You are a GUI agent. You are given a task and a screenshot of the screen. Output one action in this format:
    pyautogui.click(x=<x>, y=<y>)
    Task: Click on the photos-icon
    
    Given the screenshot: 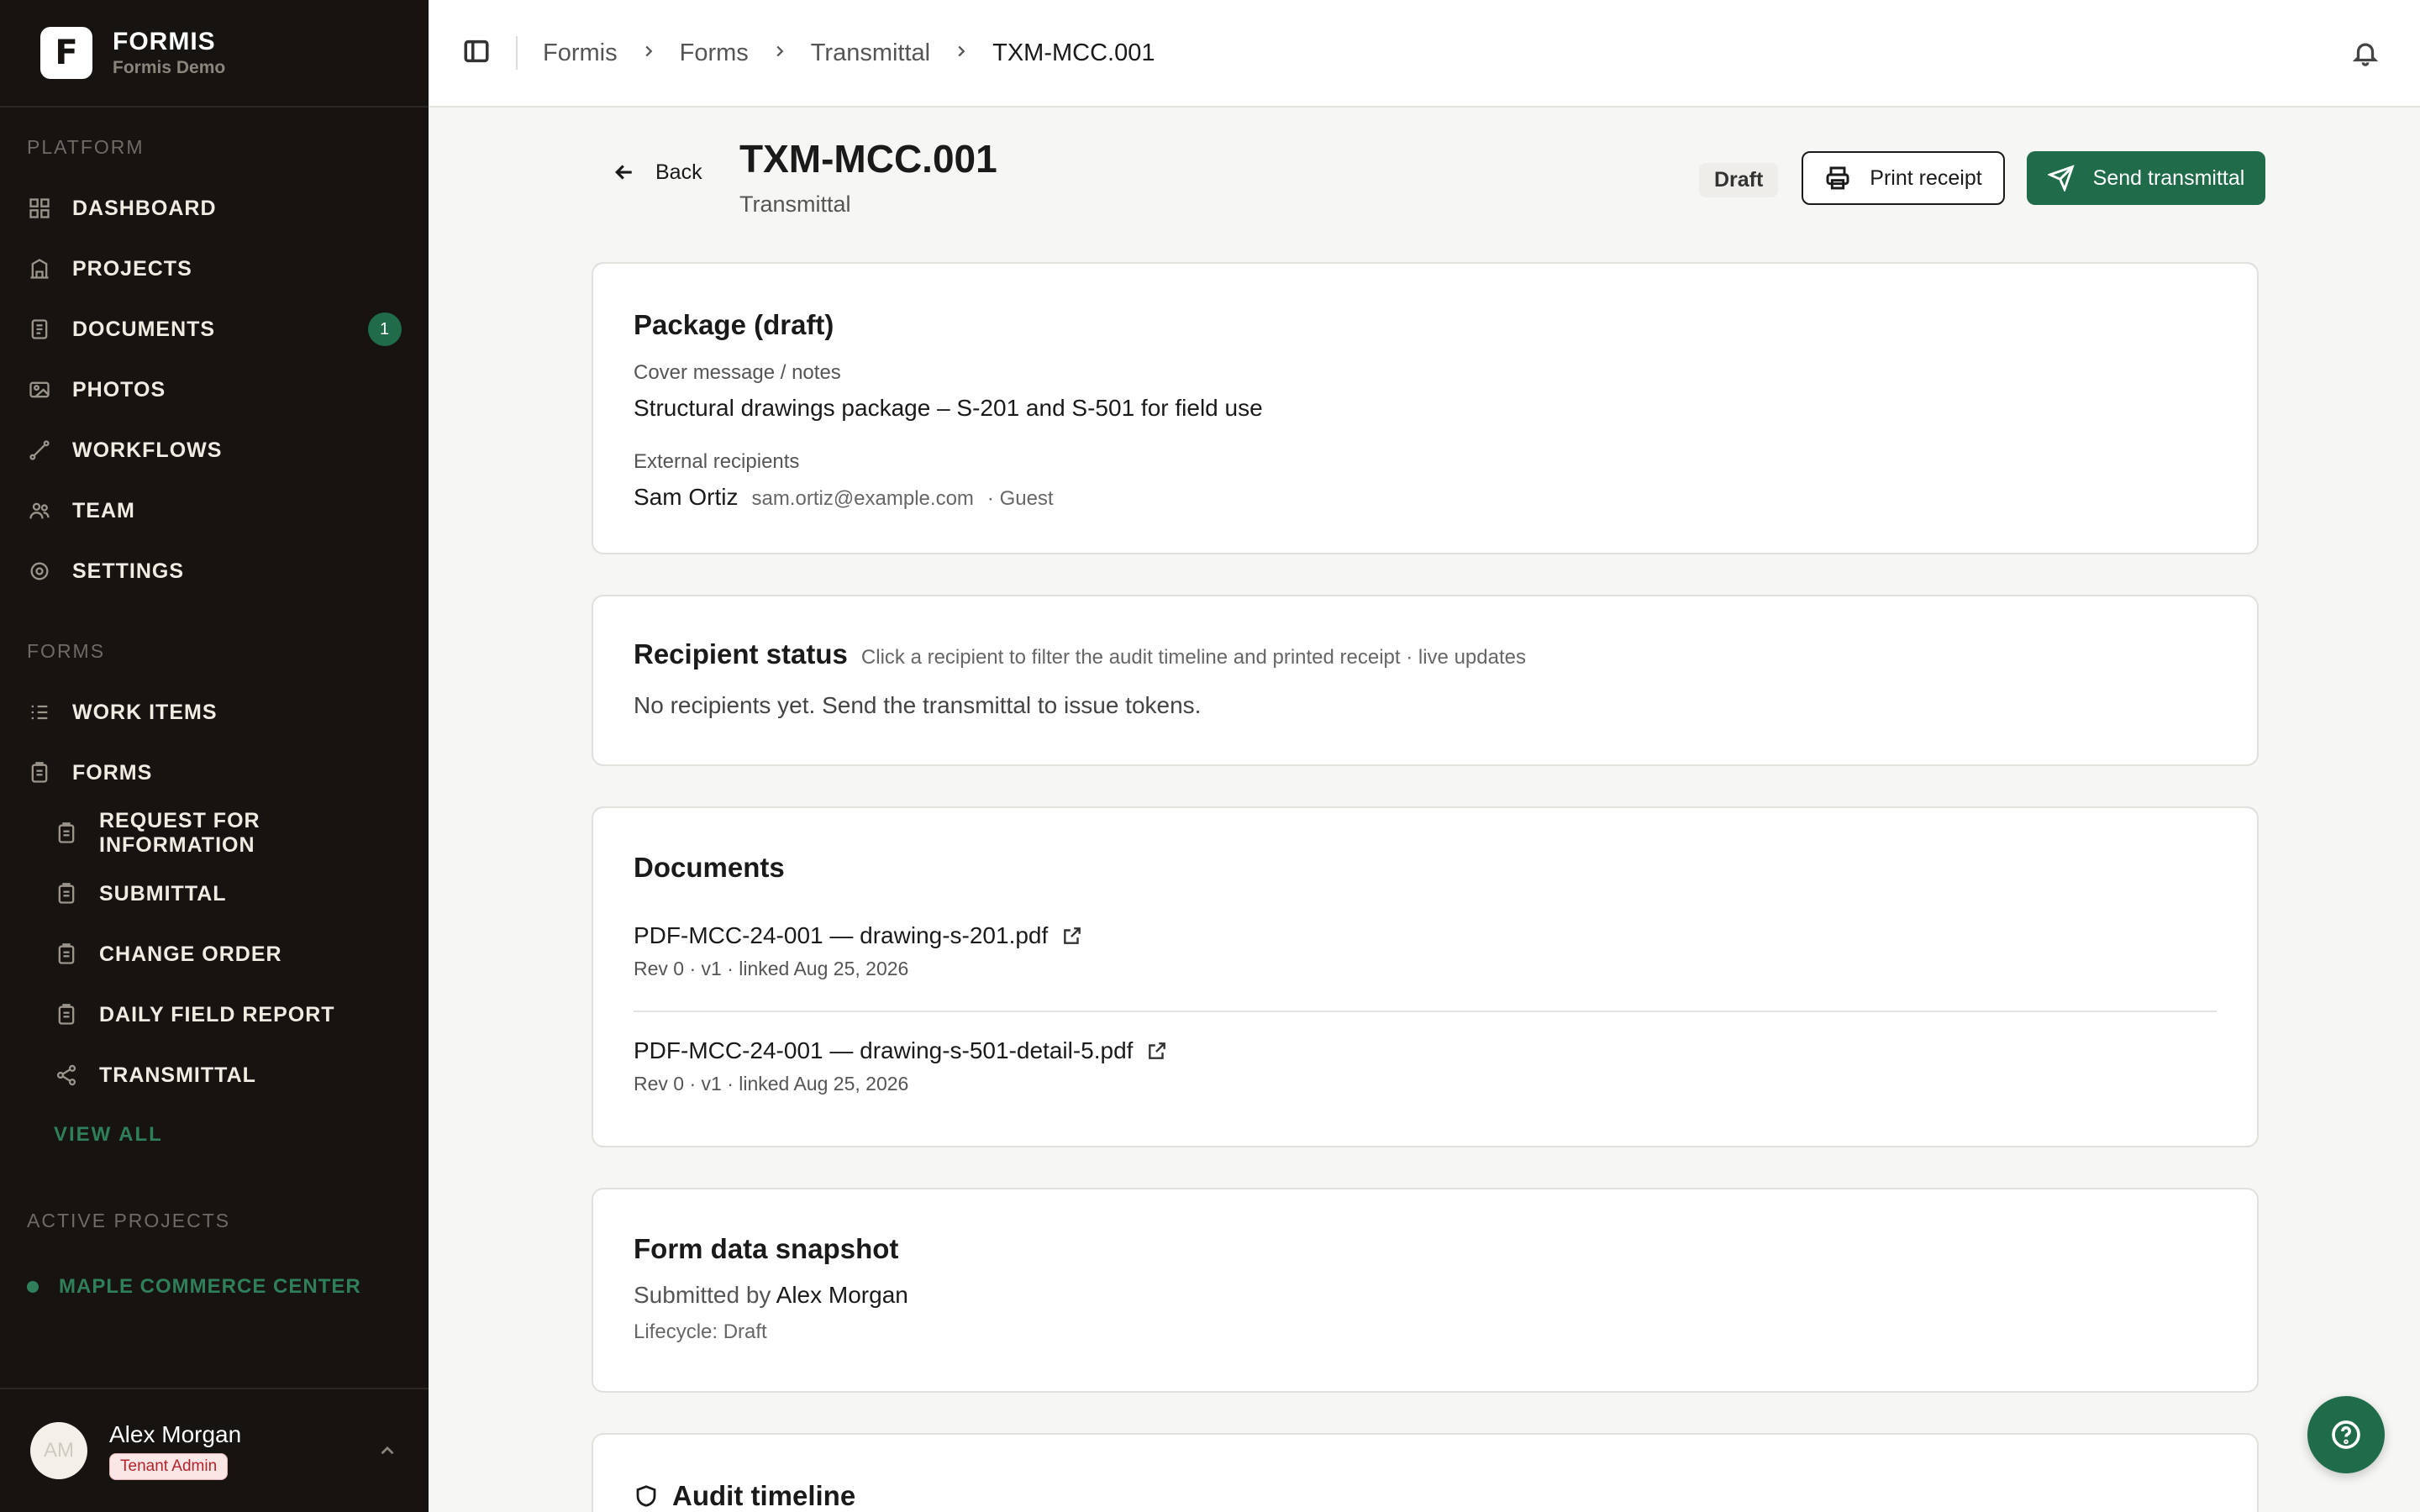 What is the action you would take?
    pyautogui.click(x=39, y=389)
    